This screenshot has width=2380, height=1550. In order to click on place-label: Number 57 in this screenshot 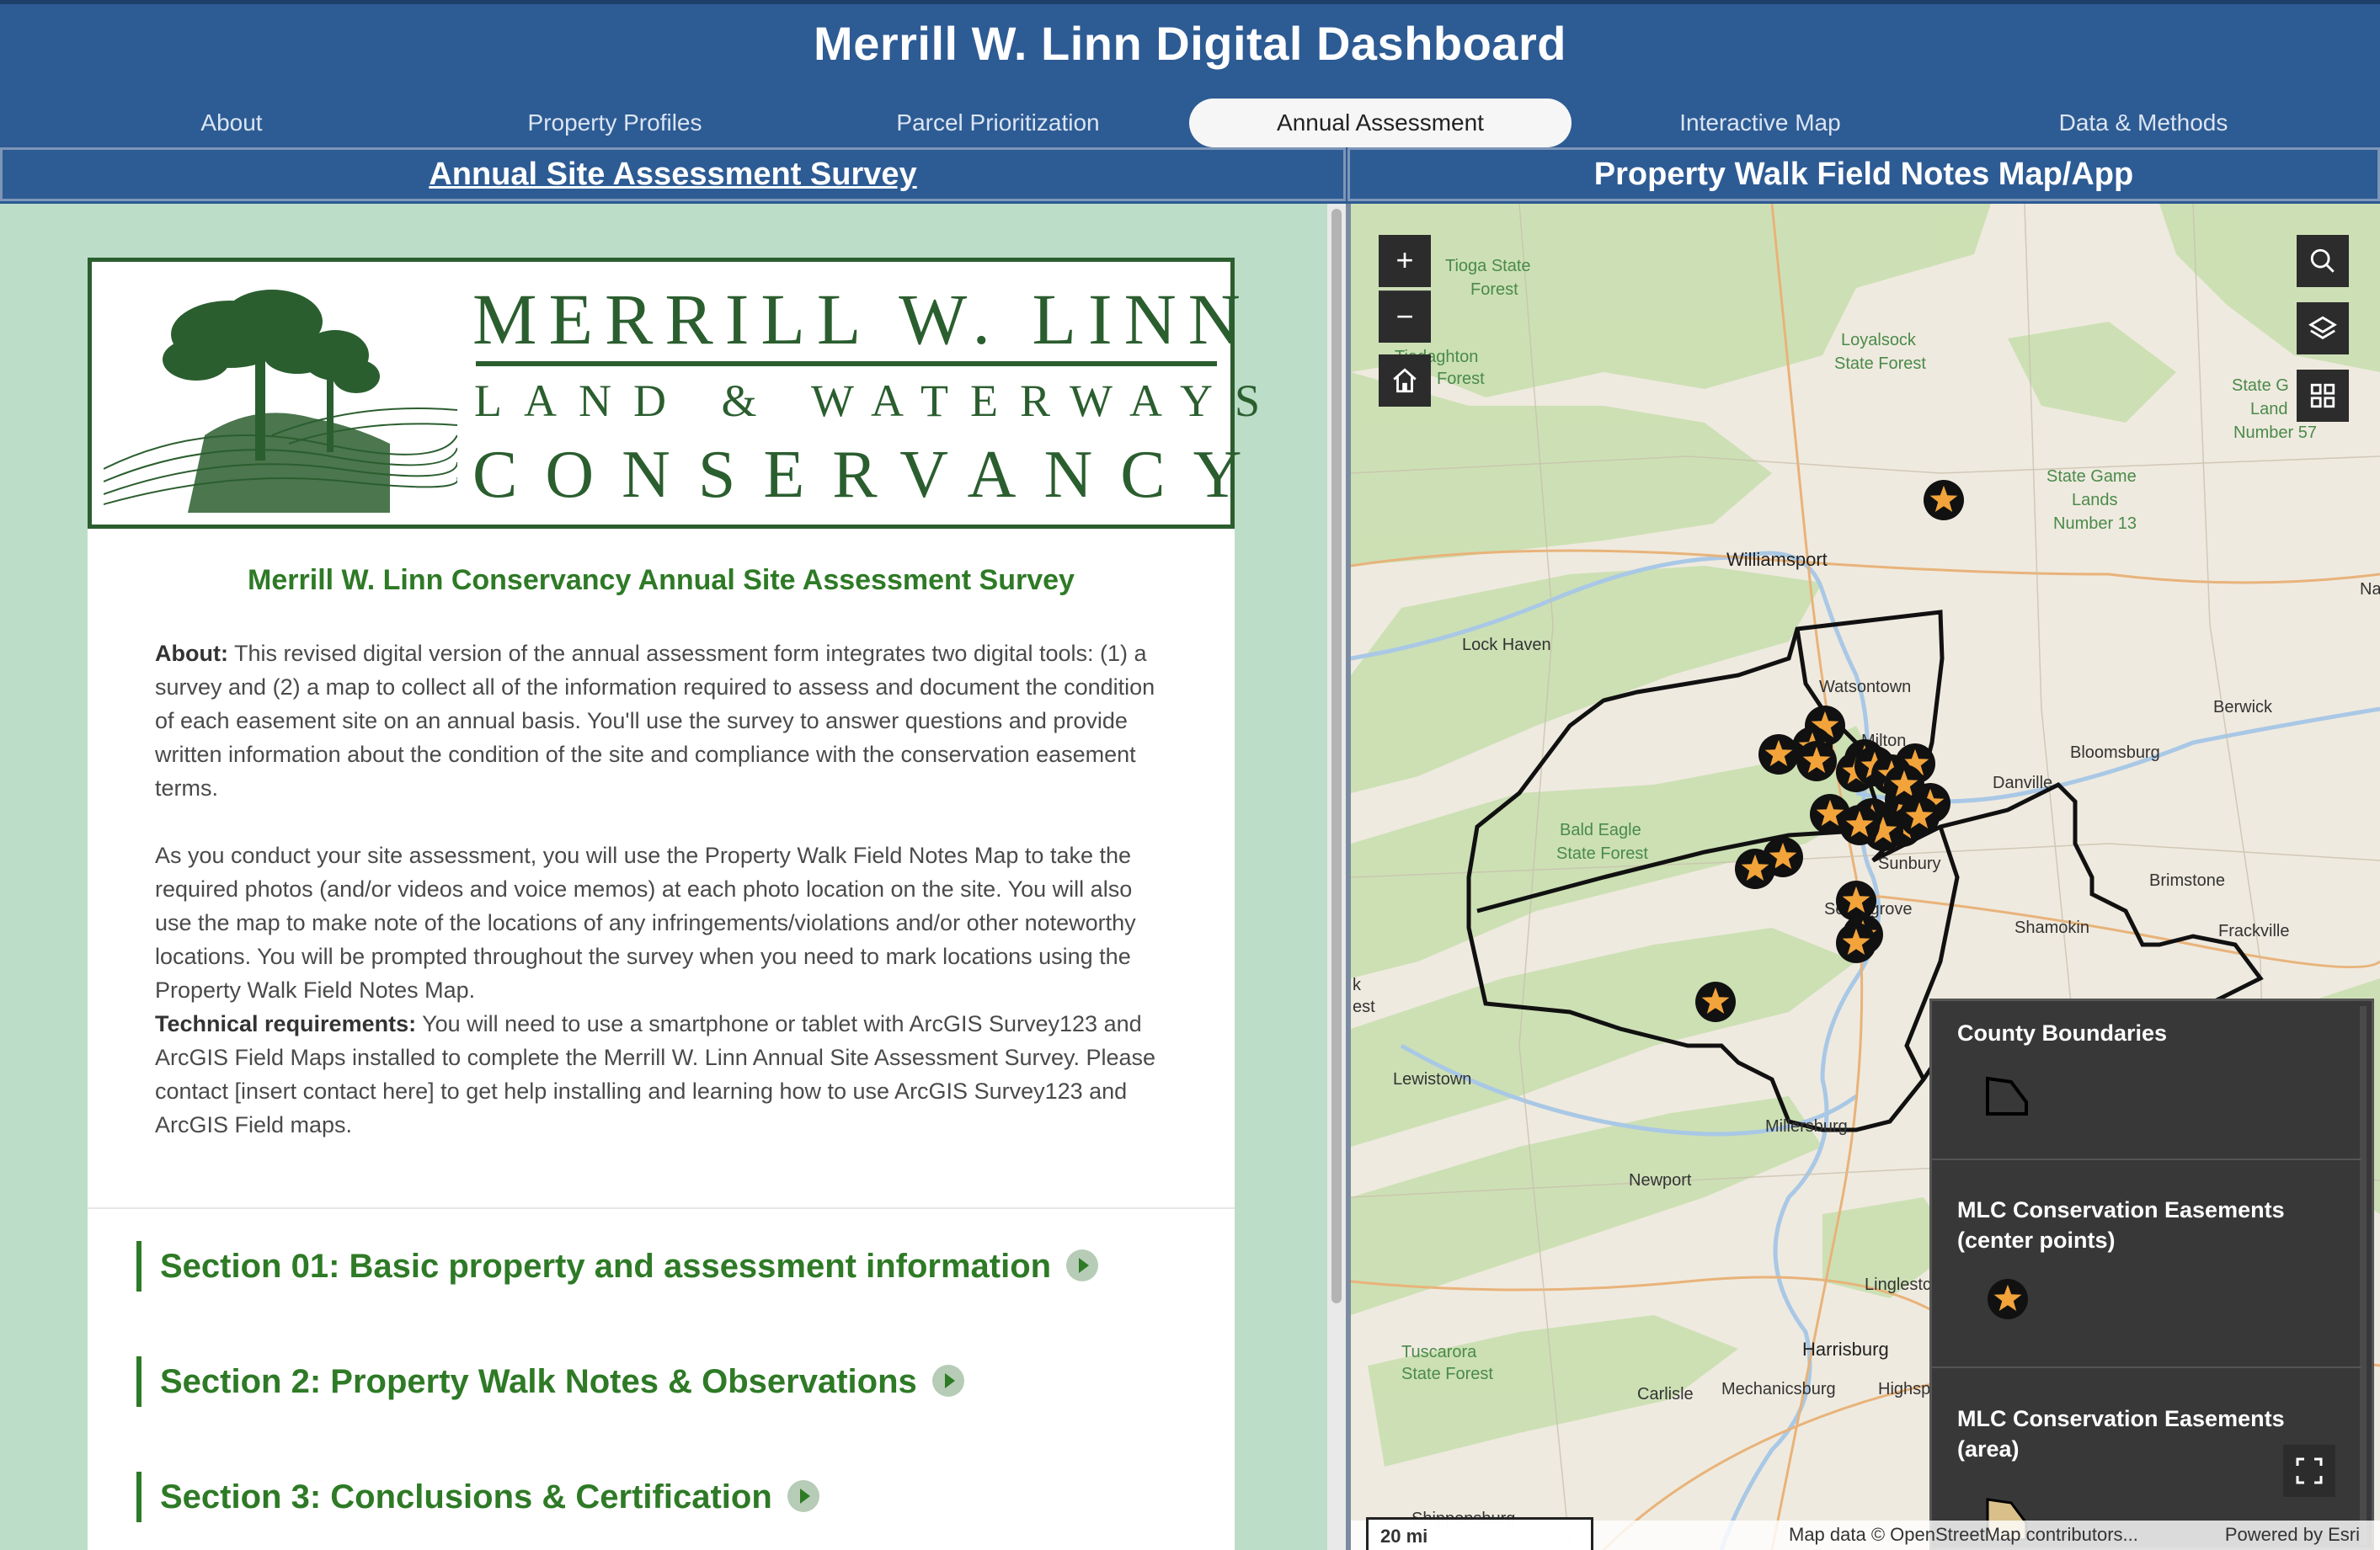, I will do `click(2275, 433)`.